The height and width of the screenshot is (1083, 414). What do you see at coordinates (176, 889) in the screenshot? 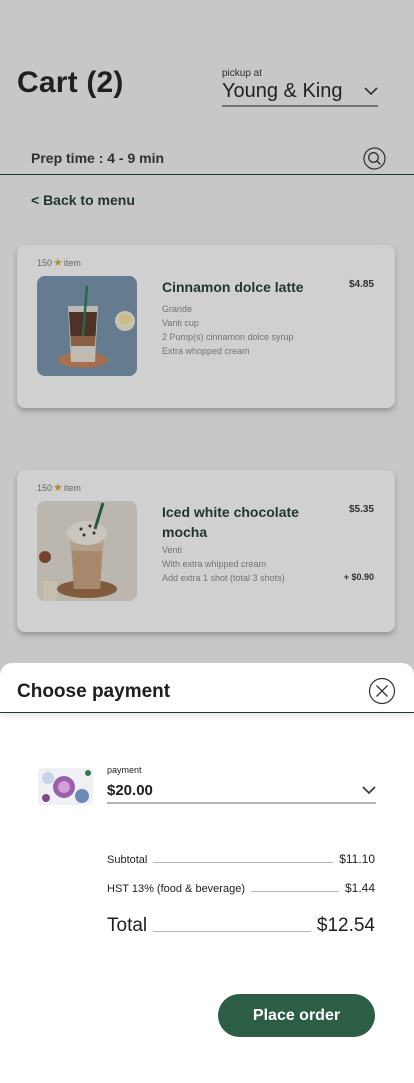
I see `tax-label: HST 13% (food & beverage)` at bounding box center [176, 889].